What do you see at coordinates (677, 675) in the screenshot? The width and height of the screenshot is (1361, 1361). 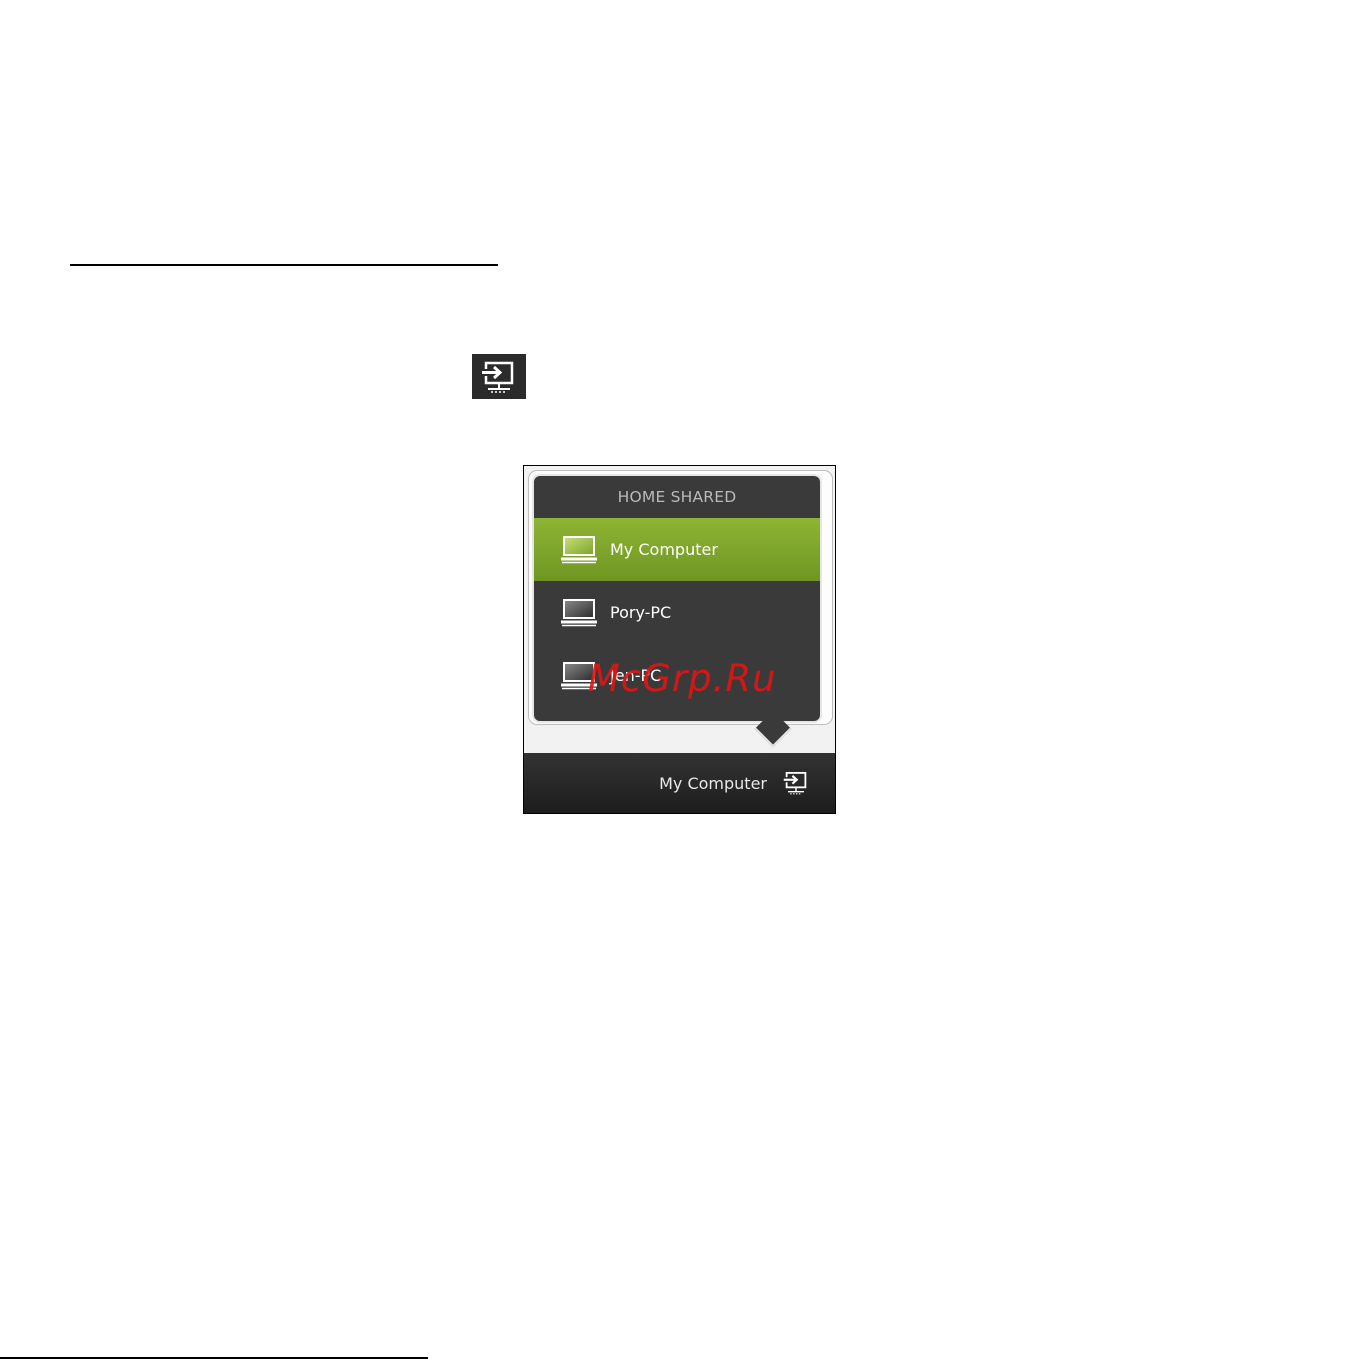 I see `device-item-jen-pc: Jen-PC` at bounding box center [677, 675].